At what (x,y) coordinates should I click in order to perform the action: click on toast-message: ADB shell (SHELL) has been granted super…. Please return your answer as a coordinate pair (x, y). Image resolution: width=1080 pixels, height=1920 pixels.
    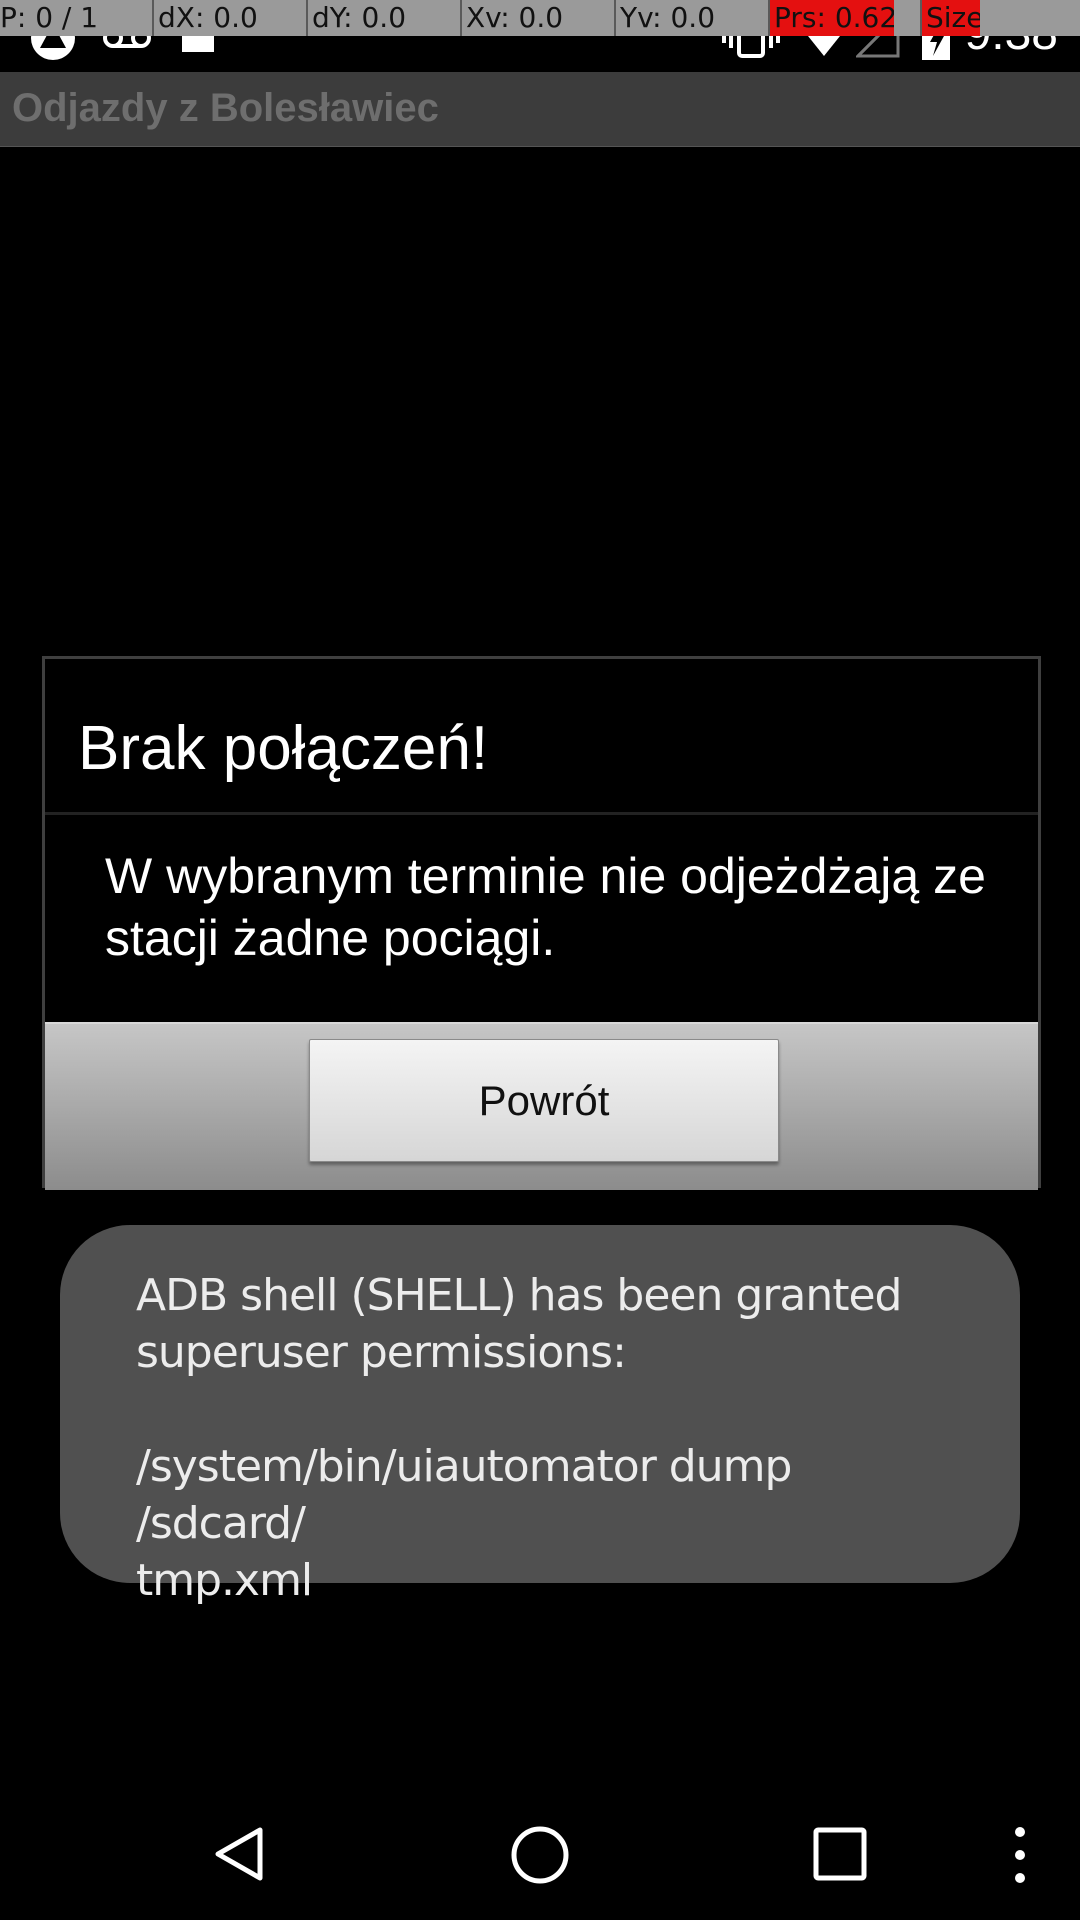
    Looking at the image, I should click on (519, 1438).